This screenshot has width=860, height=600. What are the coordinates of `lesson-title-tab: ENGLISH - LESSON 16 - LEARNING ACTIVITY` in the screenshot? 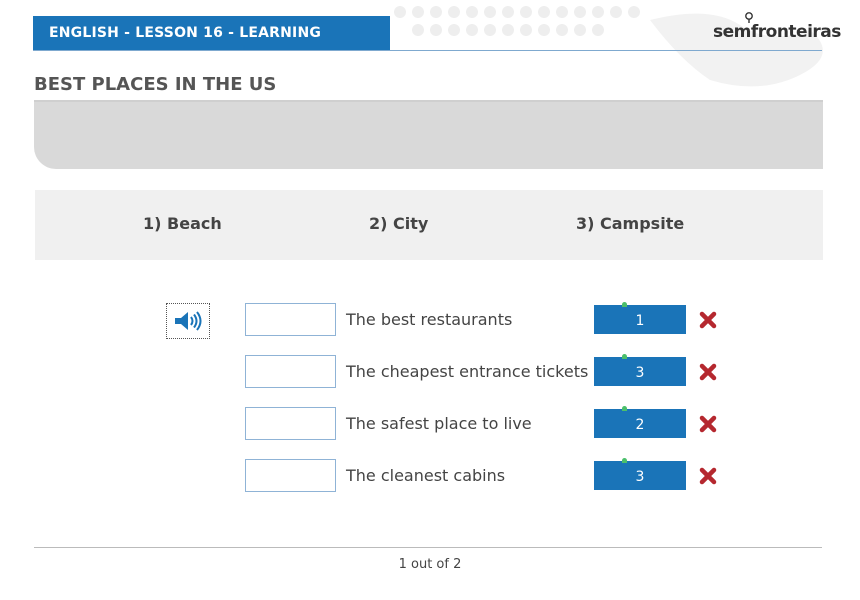 It's located at (211, 46).